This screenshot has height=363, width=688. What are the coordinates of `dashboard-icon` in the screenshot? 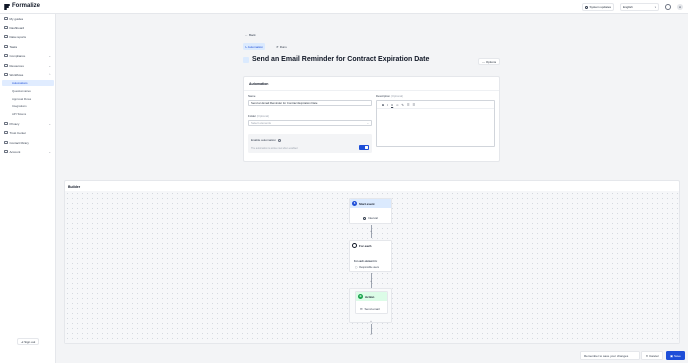 It's located at (6, 27).